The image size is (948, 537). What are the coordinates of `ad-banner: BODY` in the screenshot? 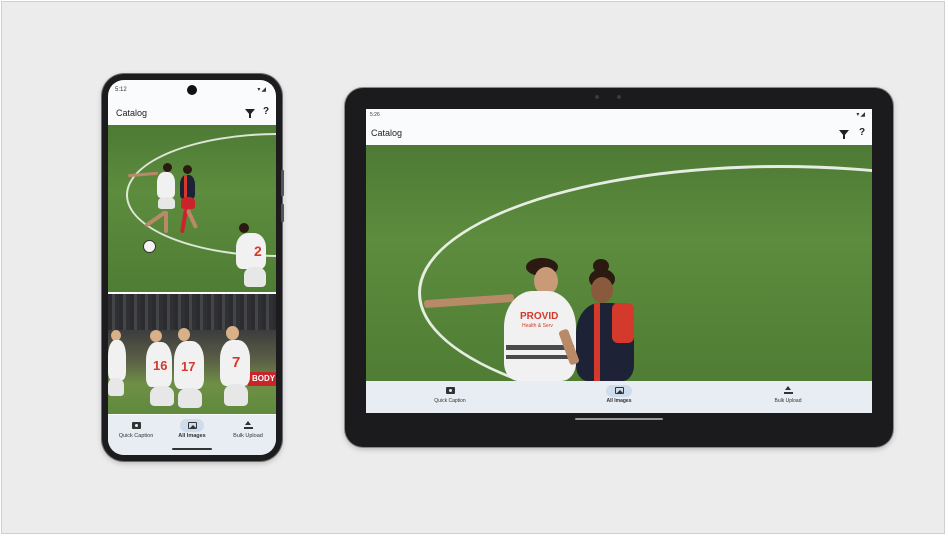 It's located at (262, 379).